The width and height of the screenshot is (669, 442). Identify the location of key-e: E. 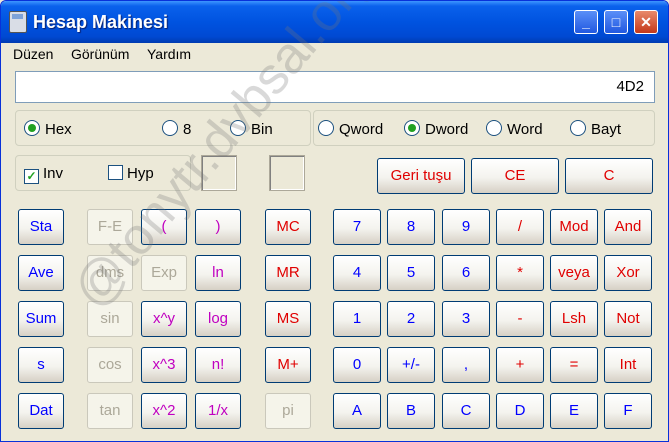
(574, 411).